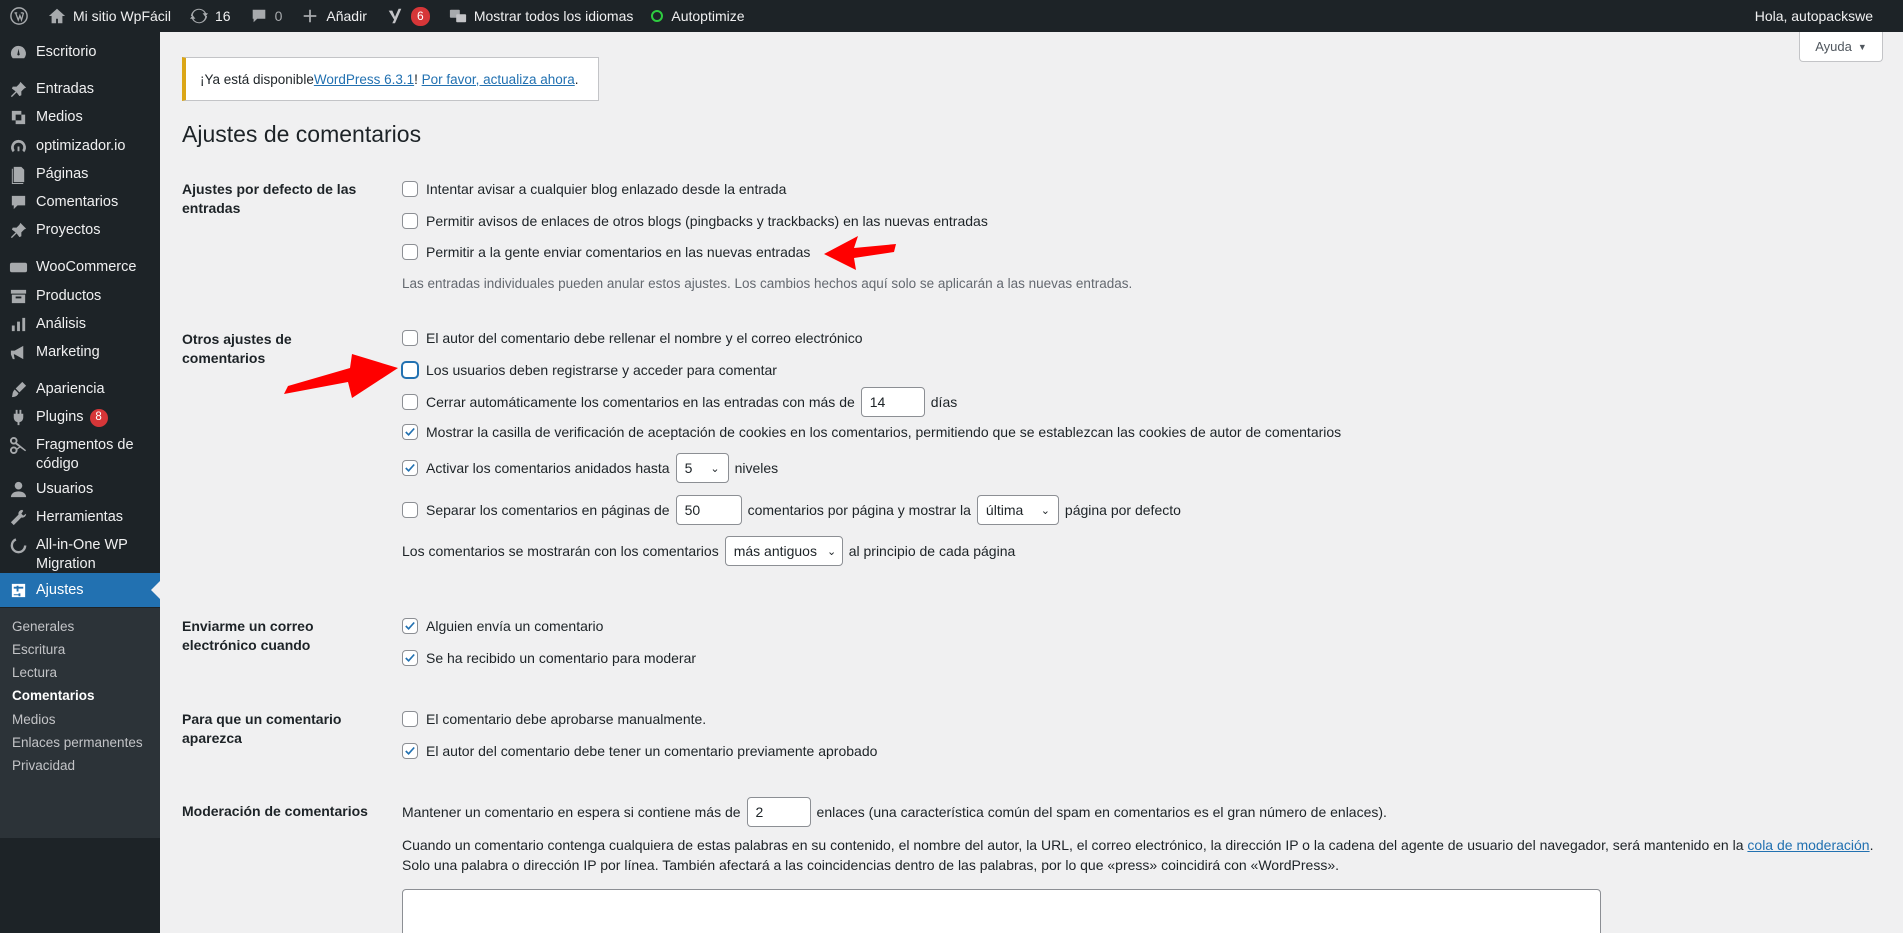  Describe the element at coordinates (80, 389) in the screenshot. I see `menu-apariencia: Apariencia` at that location.